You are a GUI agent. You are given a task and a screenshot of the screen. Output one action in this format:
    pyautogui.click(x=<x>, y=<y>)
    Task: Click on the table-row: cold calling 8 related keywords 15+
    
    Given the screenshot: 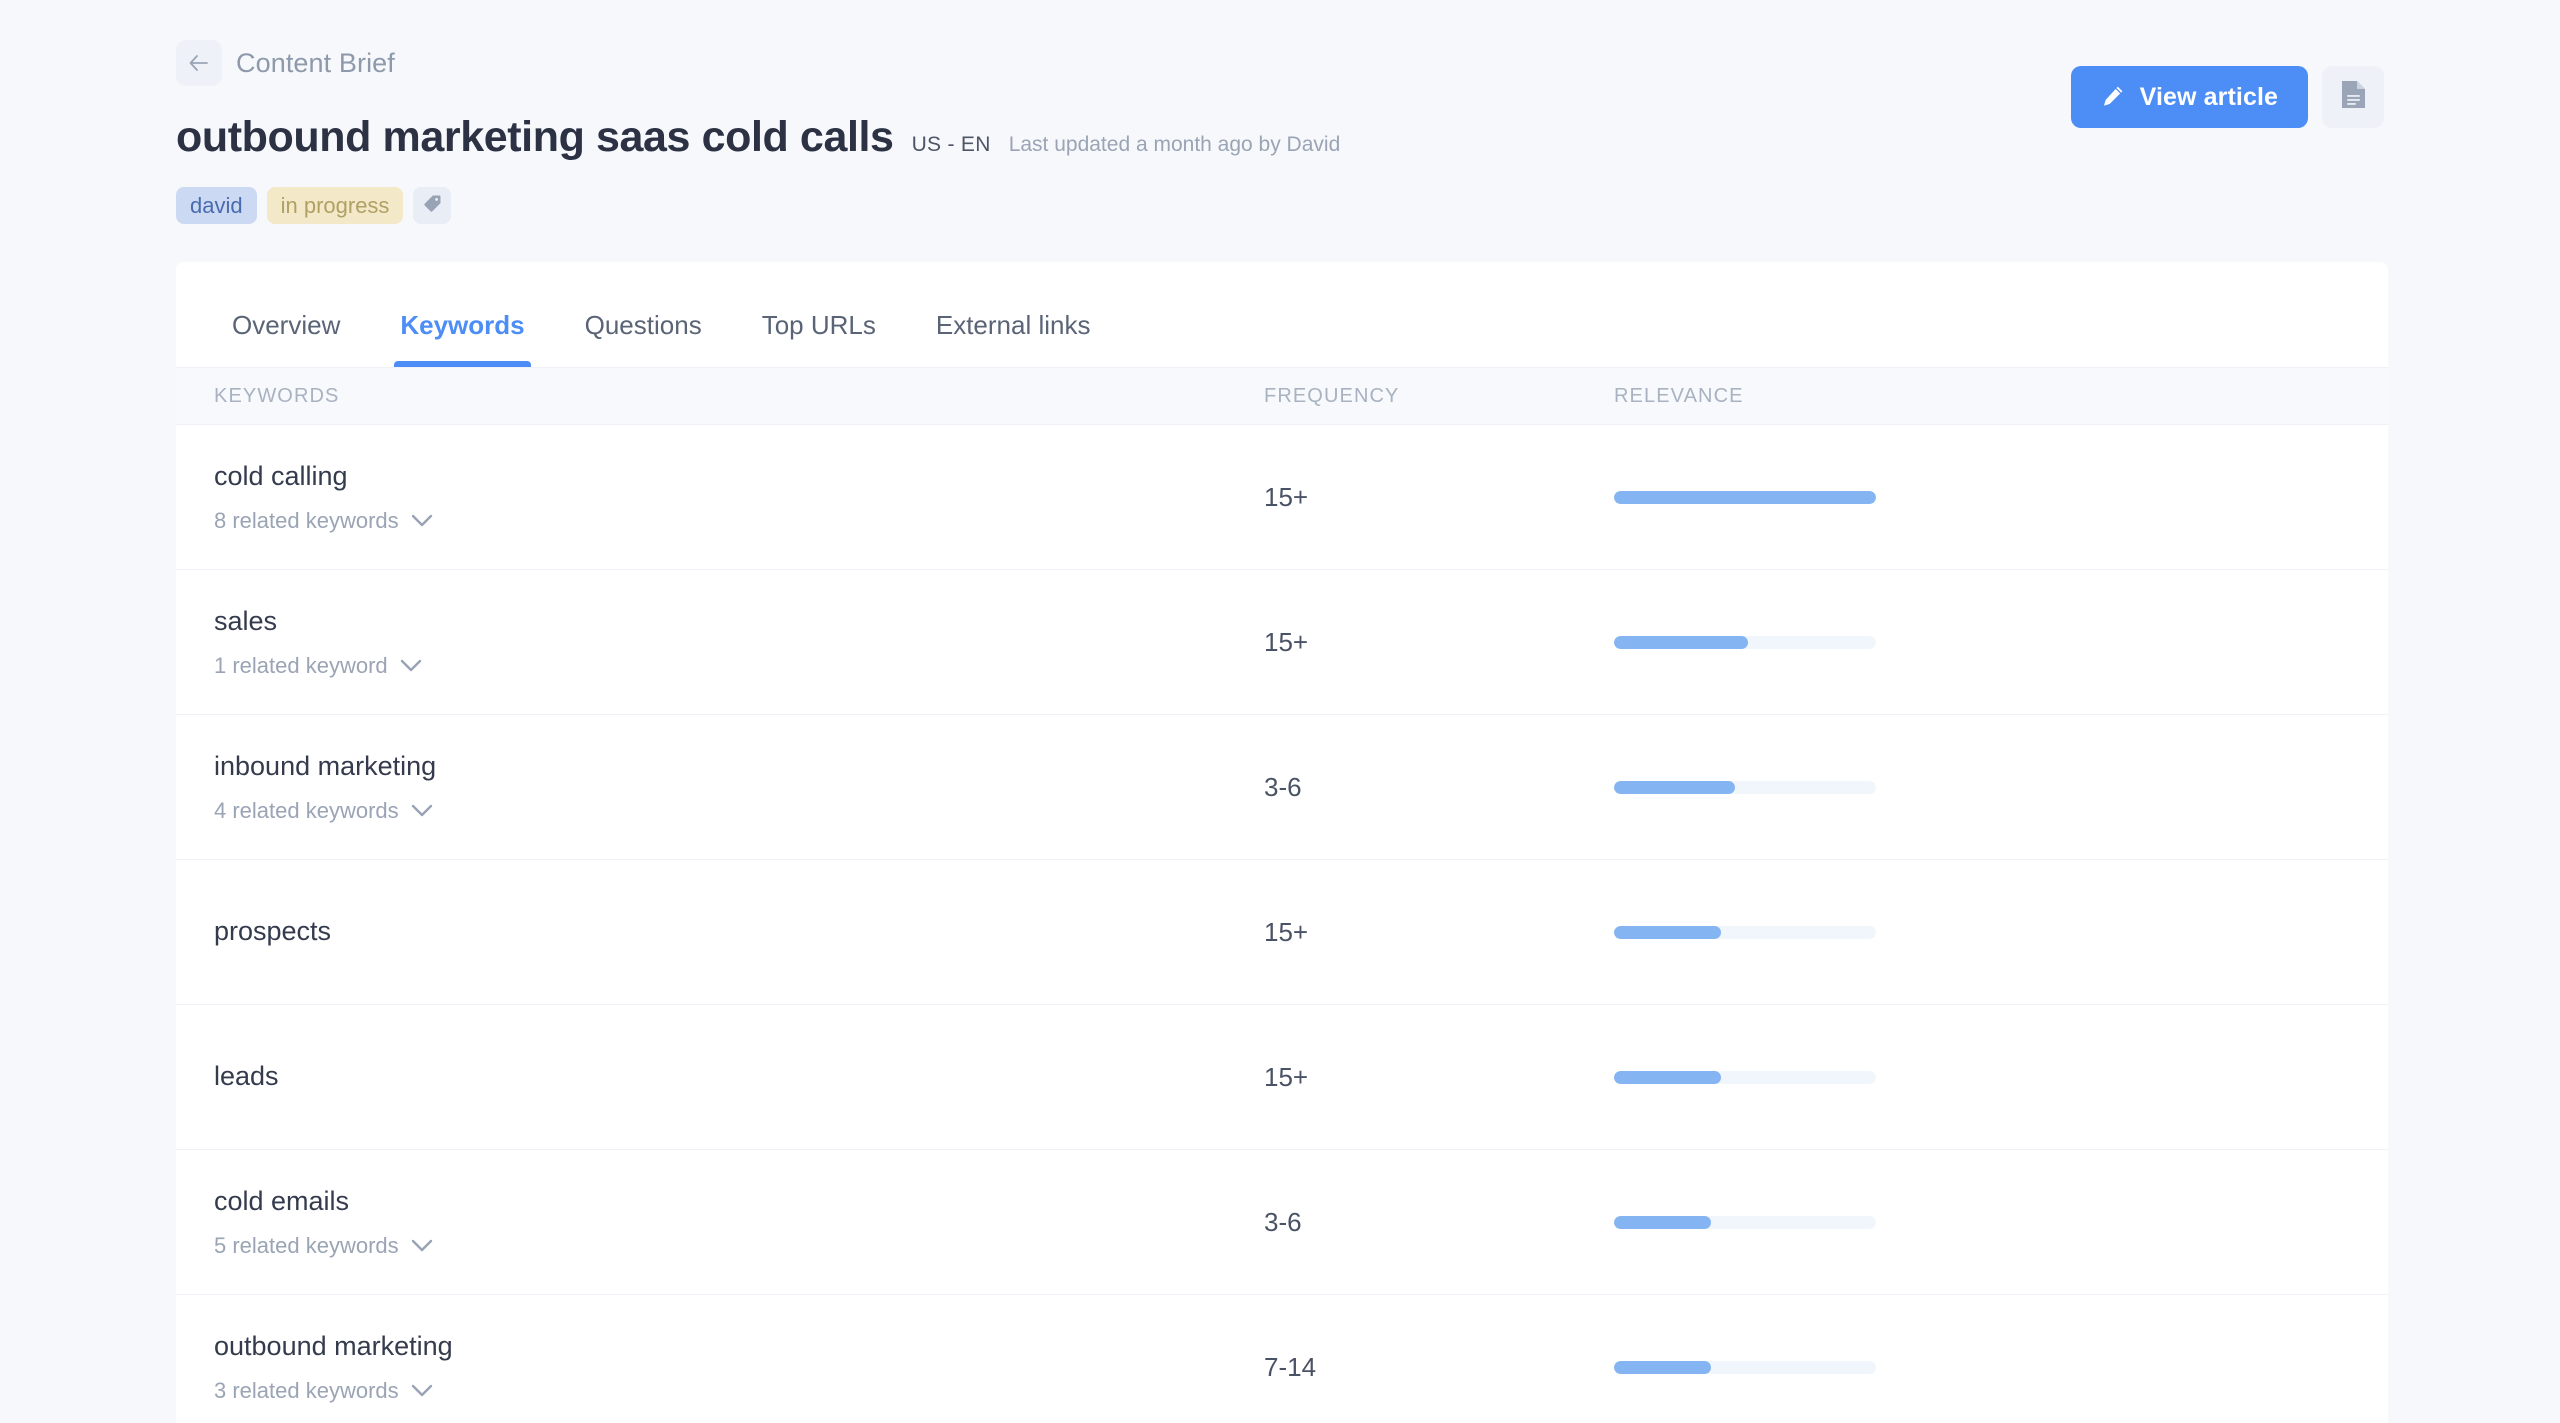 What is the action you would take?
    pyautogui.click(x=1282, y=497)
    